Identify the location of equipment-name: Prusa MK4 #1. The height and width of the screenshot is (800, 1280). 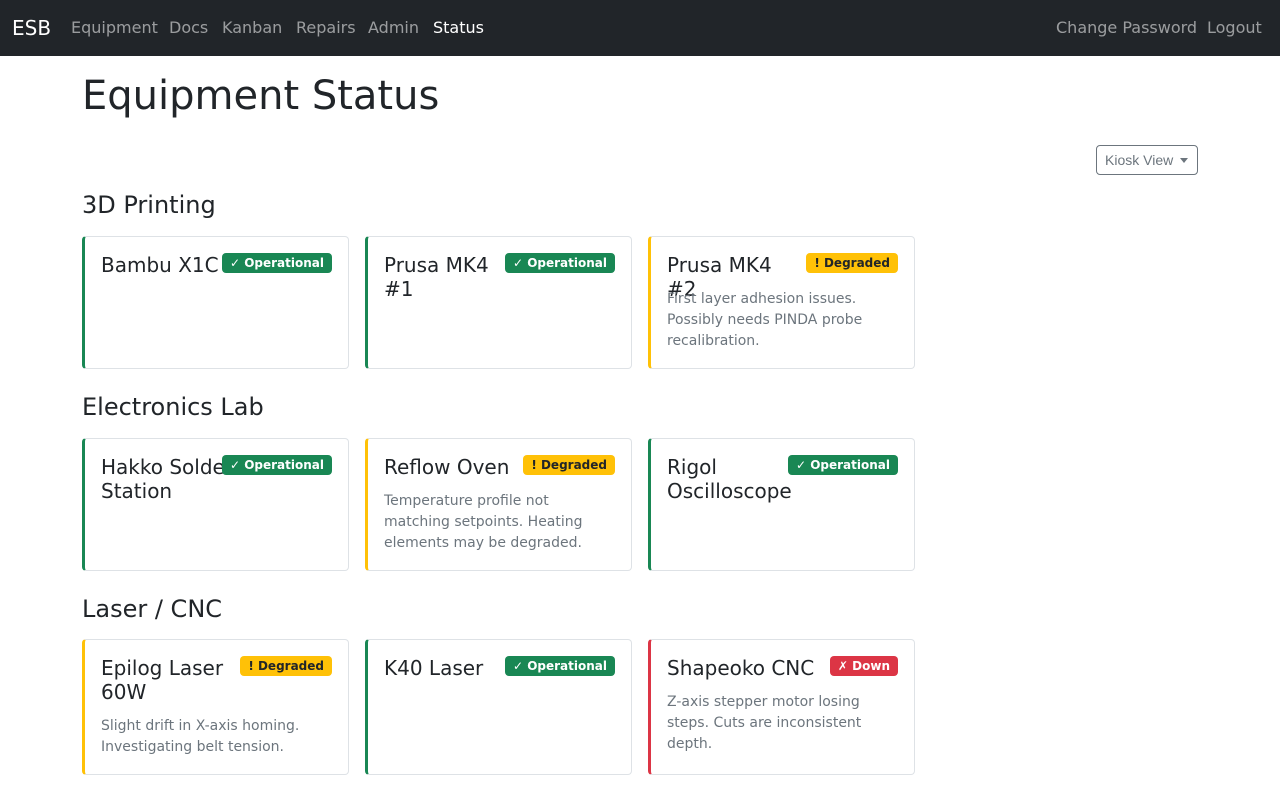
(436, 277).